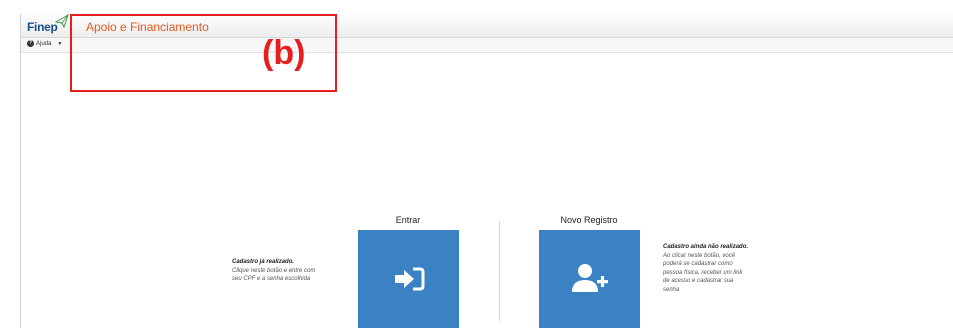  I want to click on login-description-title: Cadastro já realizado., so click(263, 262).